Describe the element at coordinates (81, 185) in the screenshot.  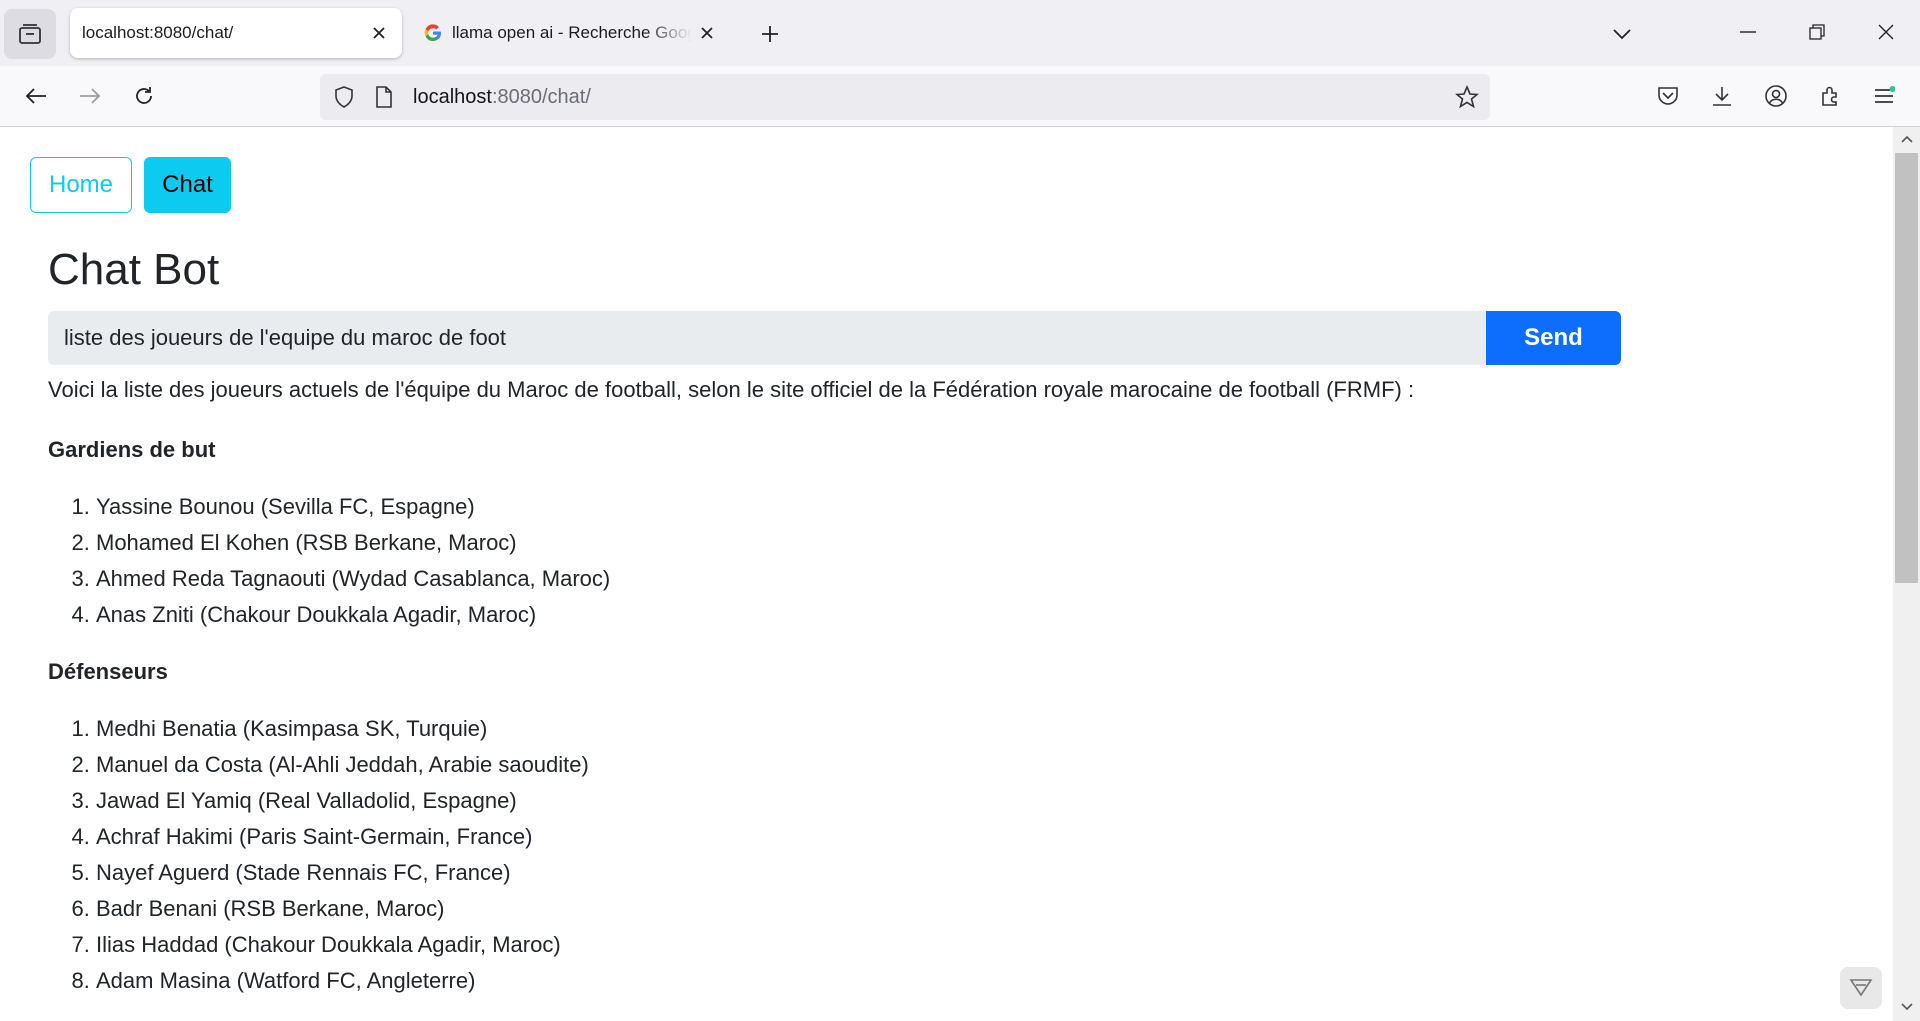
I see `home-button: Home` at that location.